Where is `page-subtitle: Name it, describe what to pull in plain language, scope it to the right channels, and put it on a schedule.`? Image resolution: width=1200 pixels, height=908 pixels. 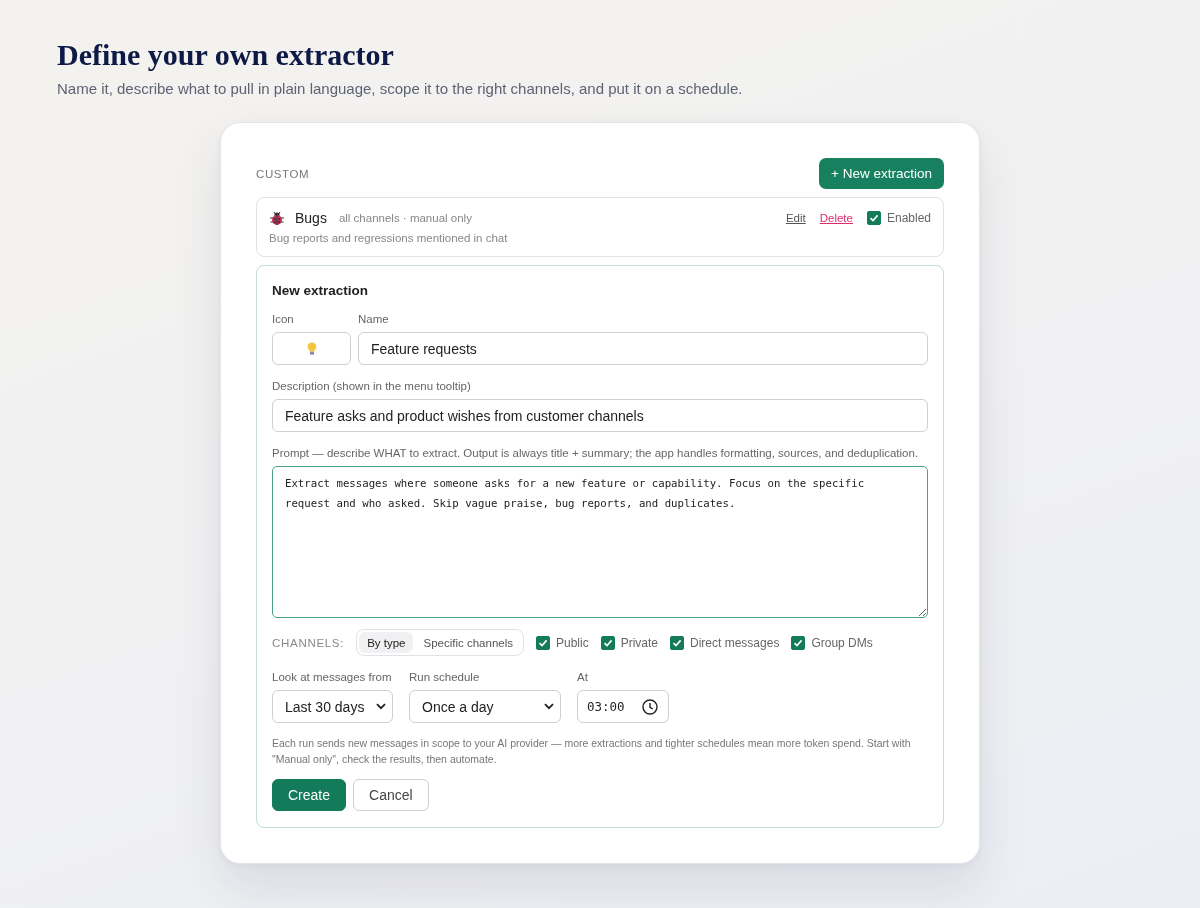 page-subtitle: Name it, describe what to pull in plain language, scope it to the right channels, and put it on a schedule. is located at coordinates (400, 89).